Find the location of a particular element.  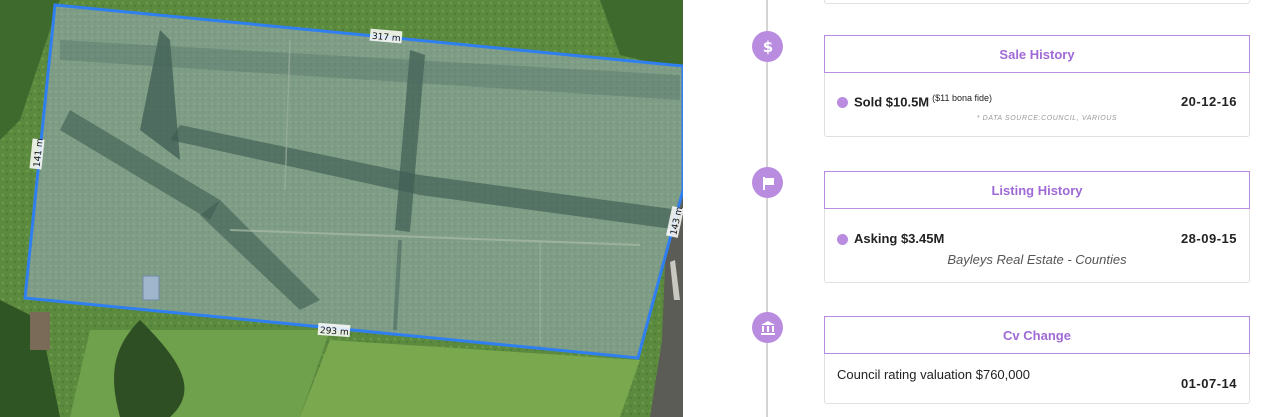

listing-entry: Asking $3.45M is located at coordinates (890, 238).